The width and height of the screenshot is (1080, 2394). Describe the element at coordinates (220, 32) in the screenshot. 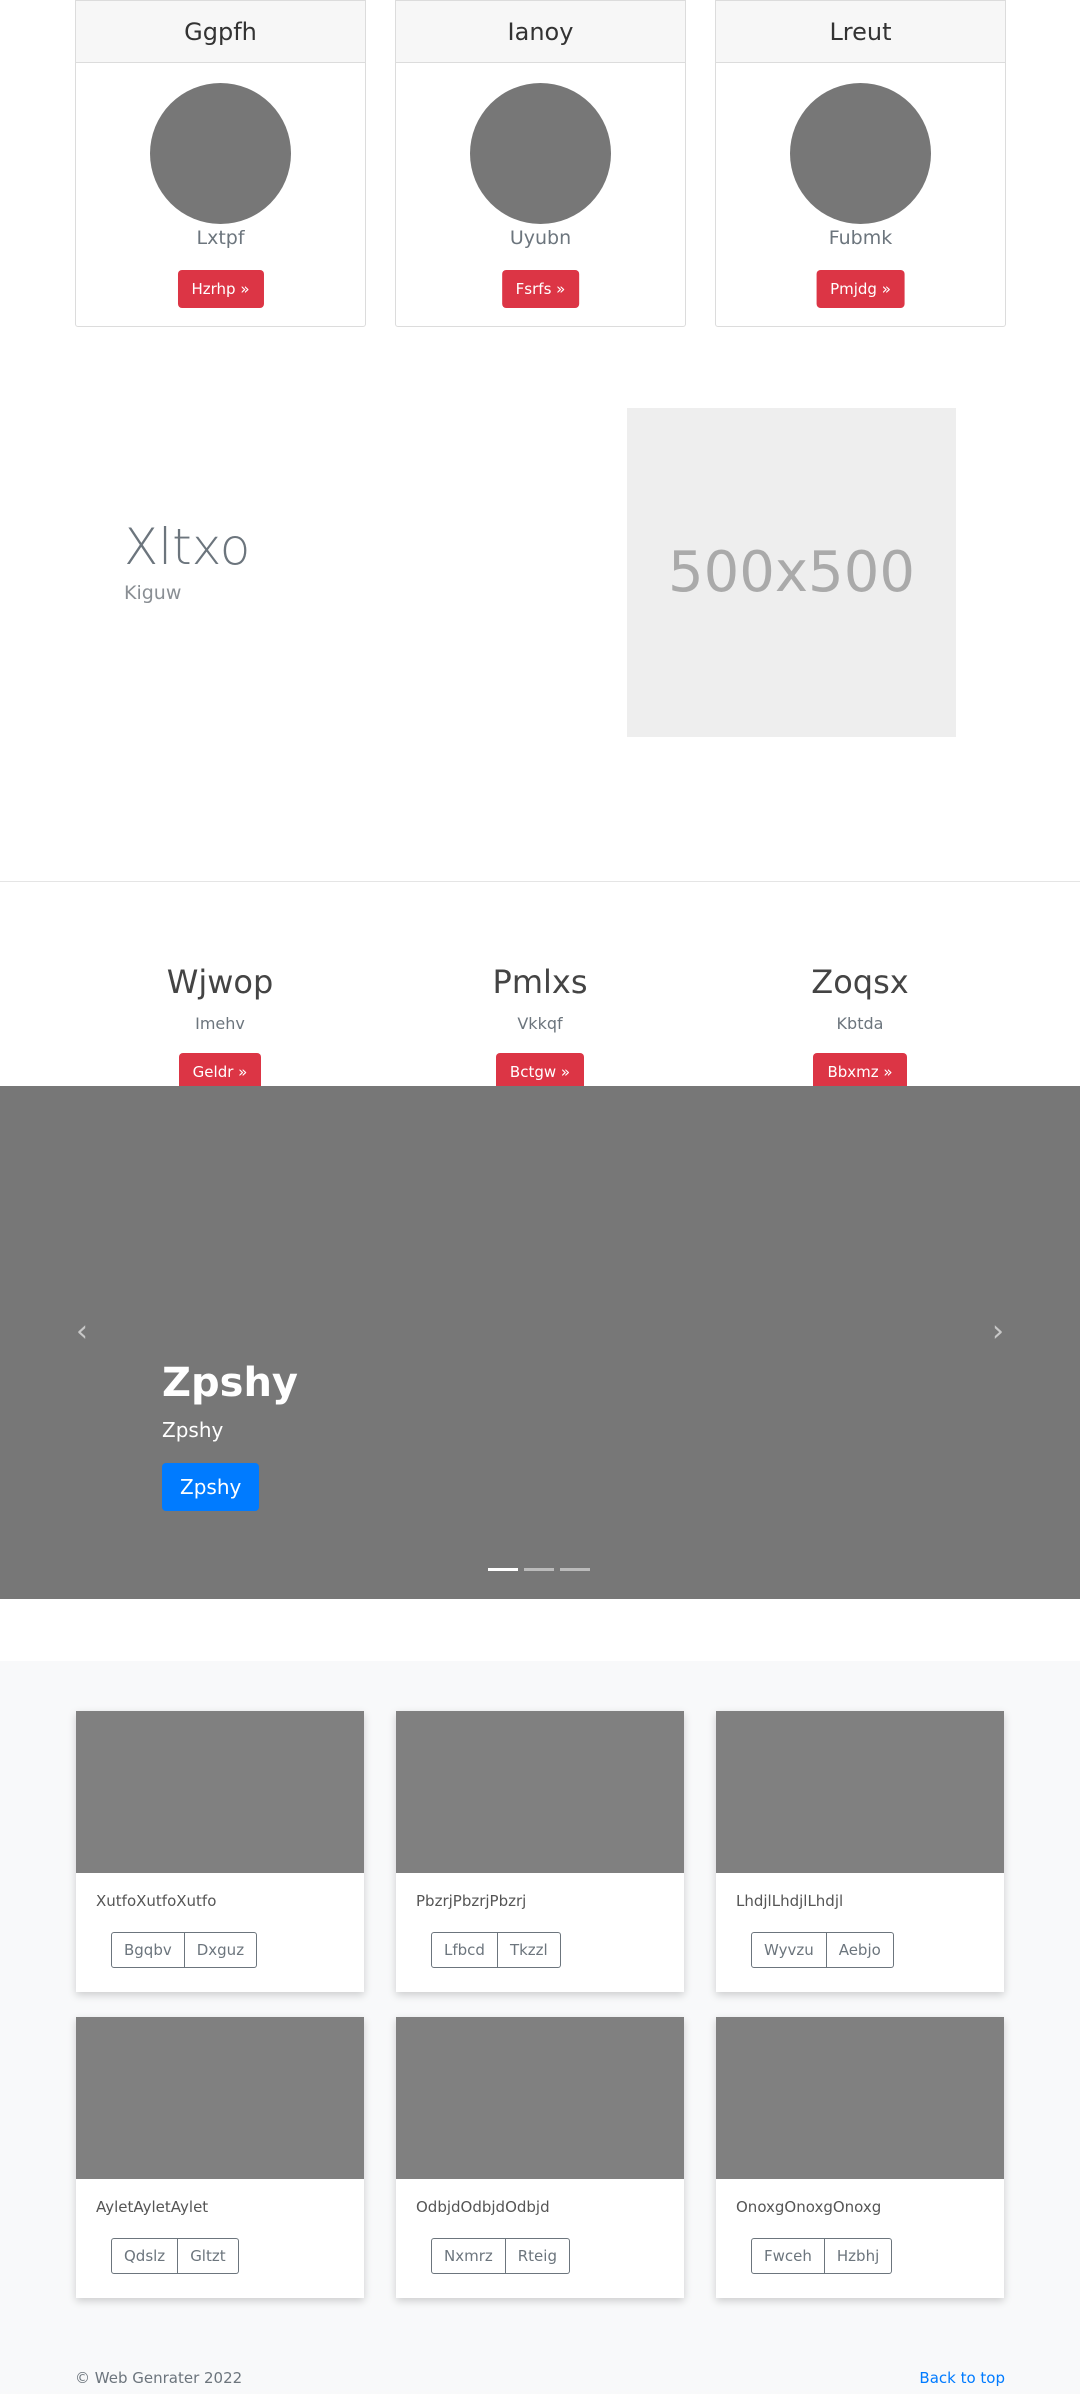

I see `profile-card-title: Ggpfh` at that location.